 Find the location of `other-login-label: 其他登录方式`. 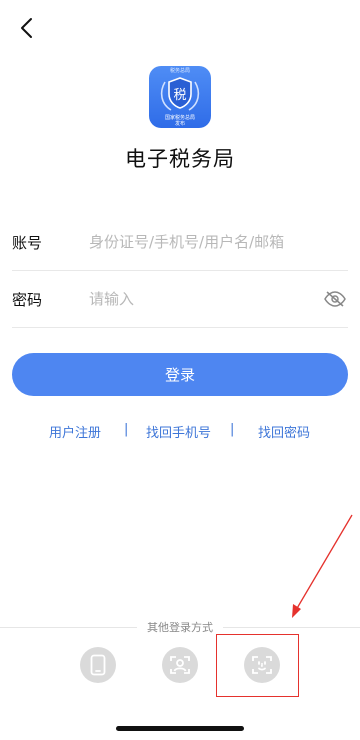

other-login-label: 其他登录方式 is located at coordinates (180, 627).